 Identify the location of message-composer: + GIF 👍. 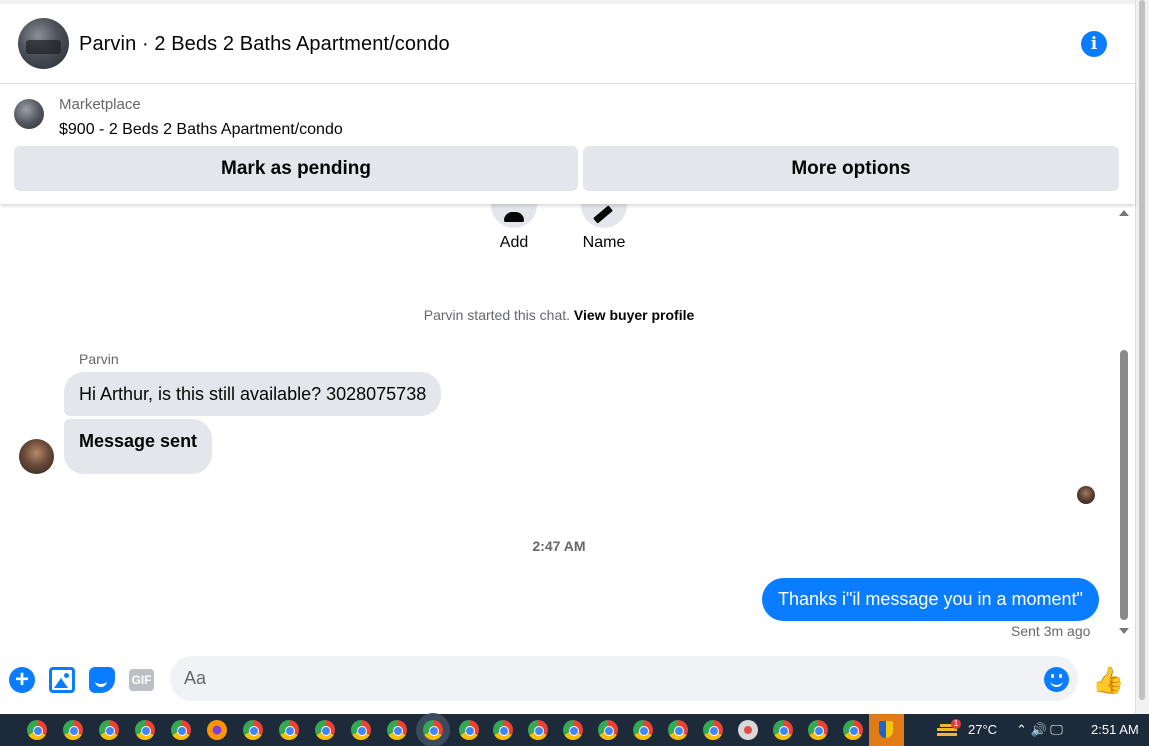
(567, 683).